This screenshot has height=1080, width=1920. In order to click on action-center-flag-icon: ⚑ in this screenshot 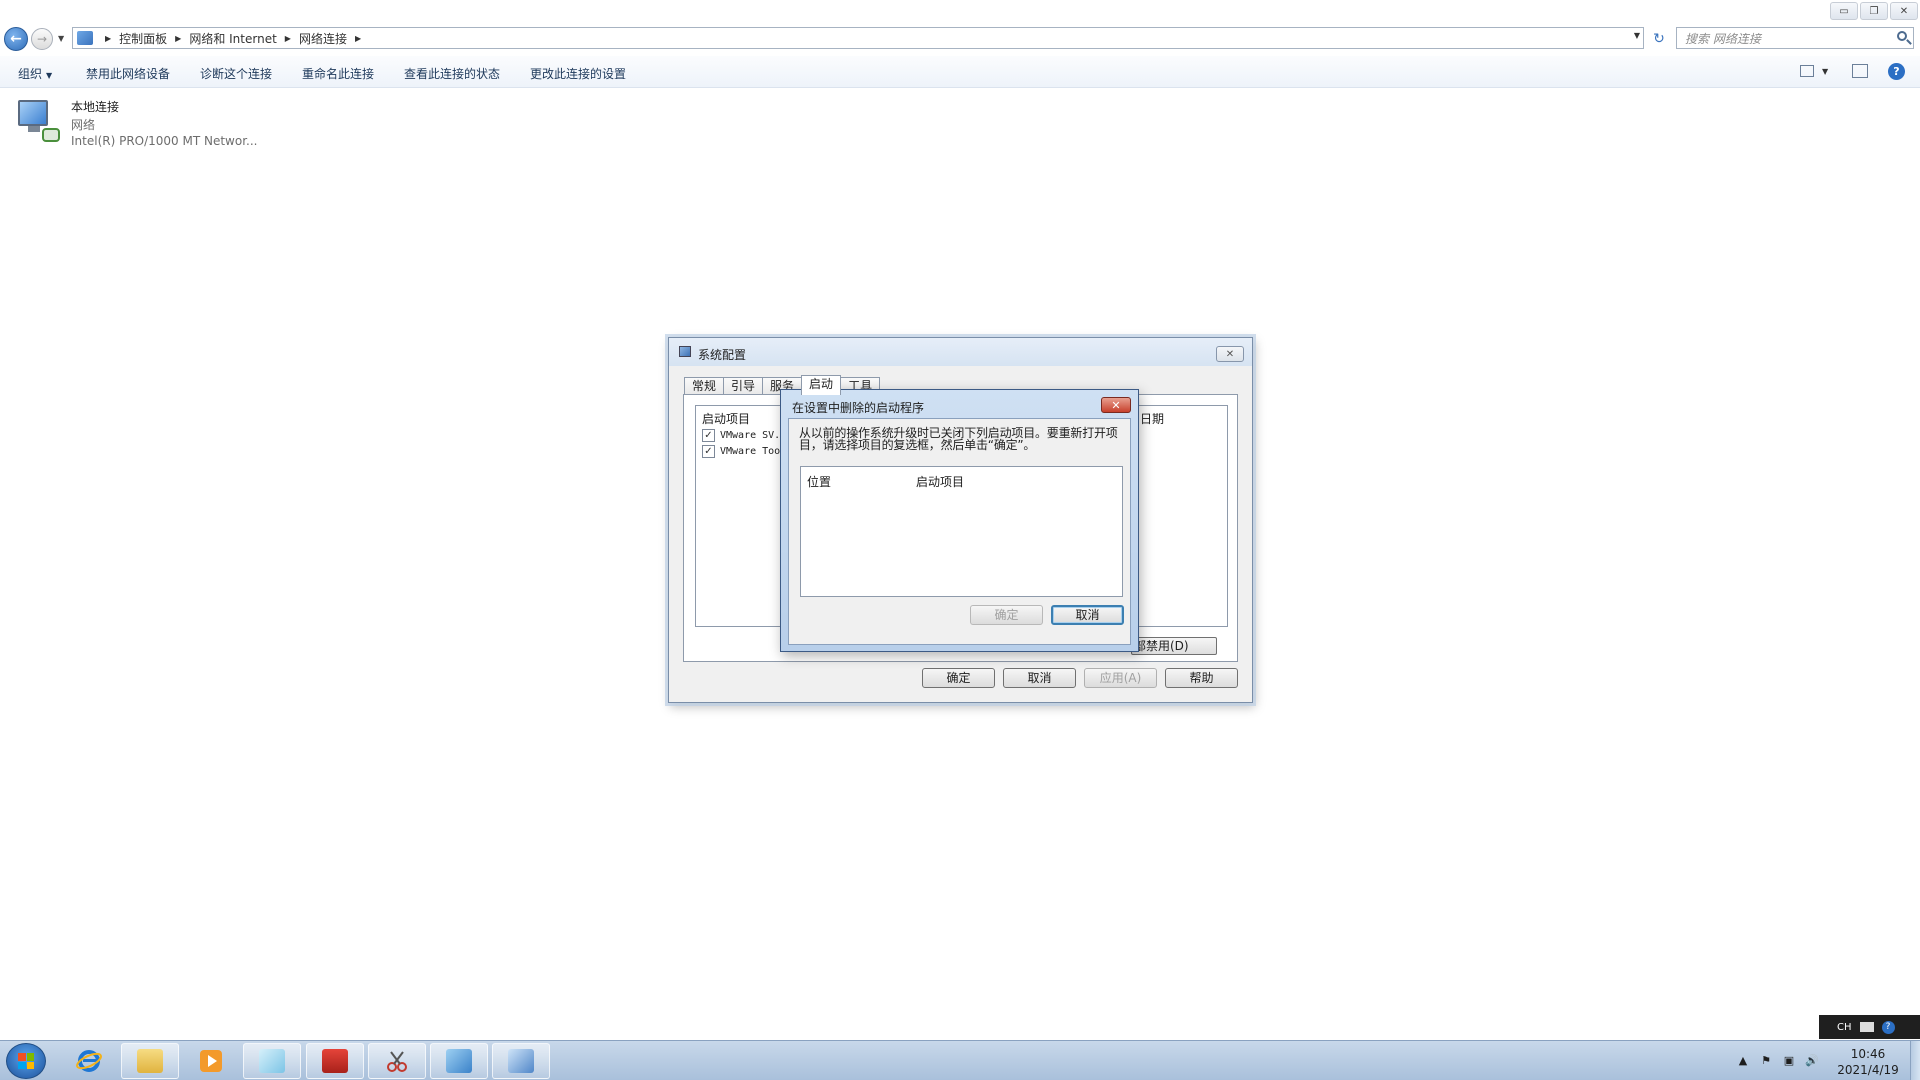, I will do `click(1766, 1061)`.